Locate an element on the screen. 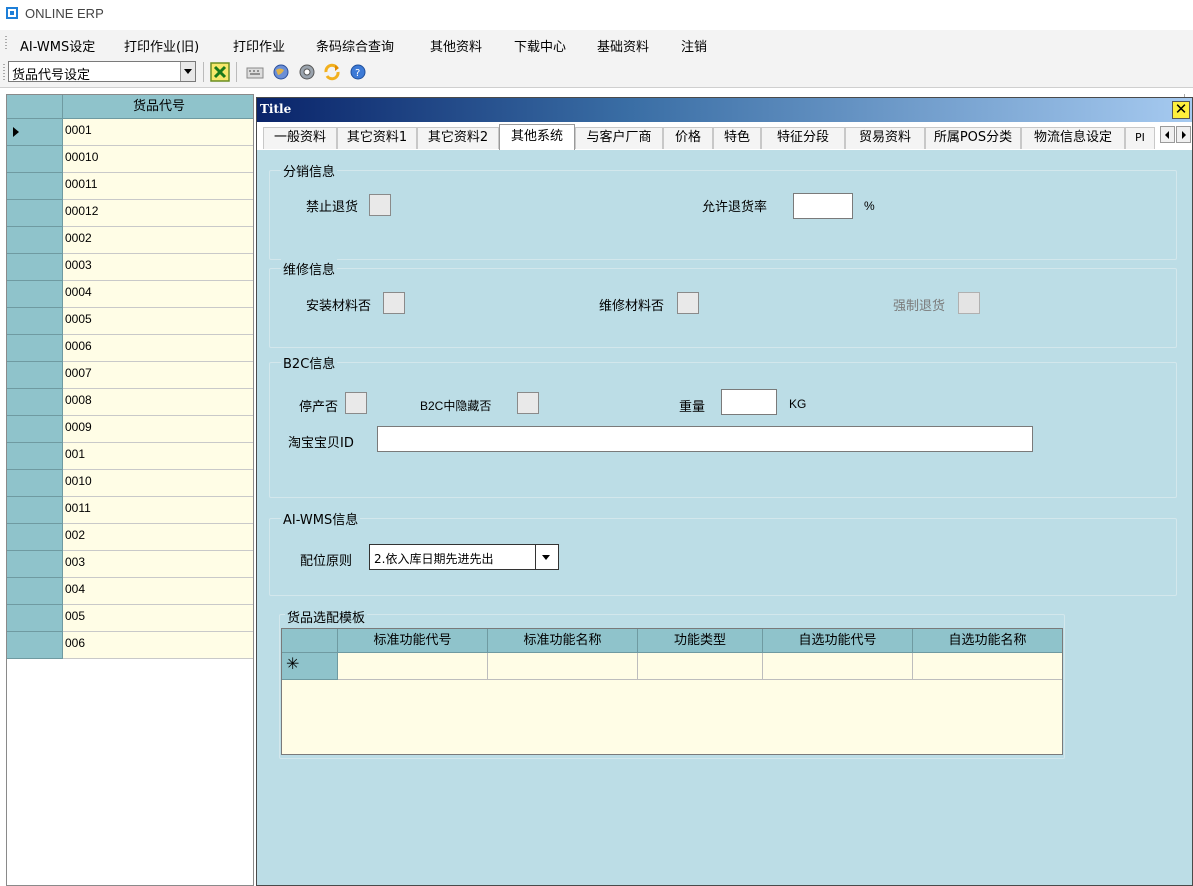 The width and height of the screenshot is (1193, 886). tab-other-data-1: 其它资料1 is located at coordinates (377, 138).